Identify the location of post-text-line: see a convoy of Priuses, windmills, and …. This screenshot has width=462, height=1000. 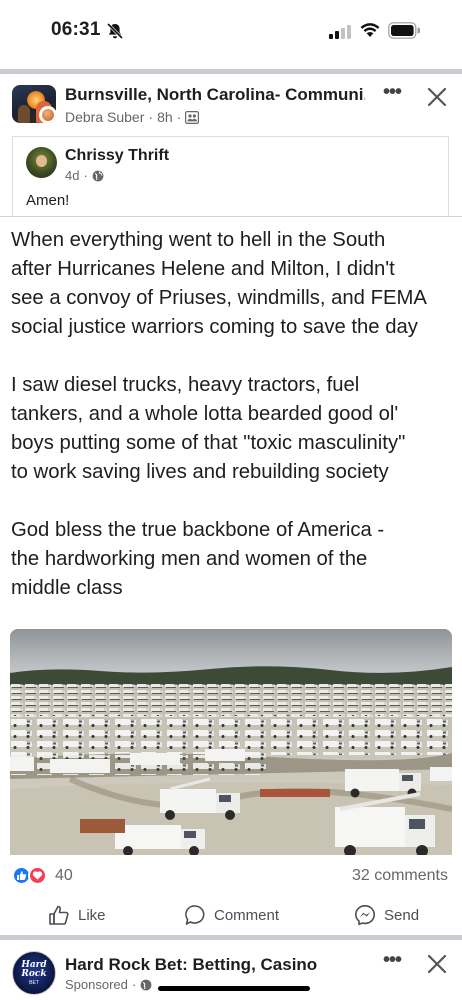
(219, 298).